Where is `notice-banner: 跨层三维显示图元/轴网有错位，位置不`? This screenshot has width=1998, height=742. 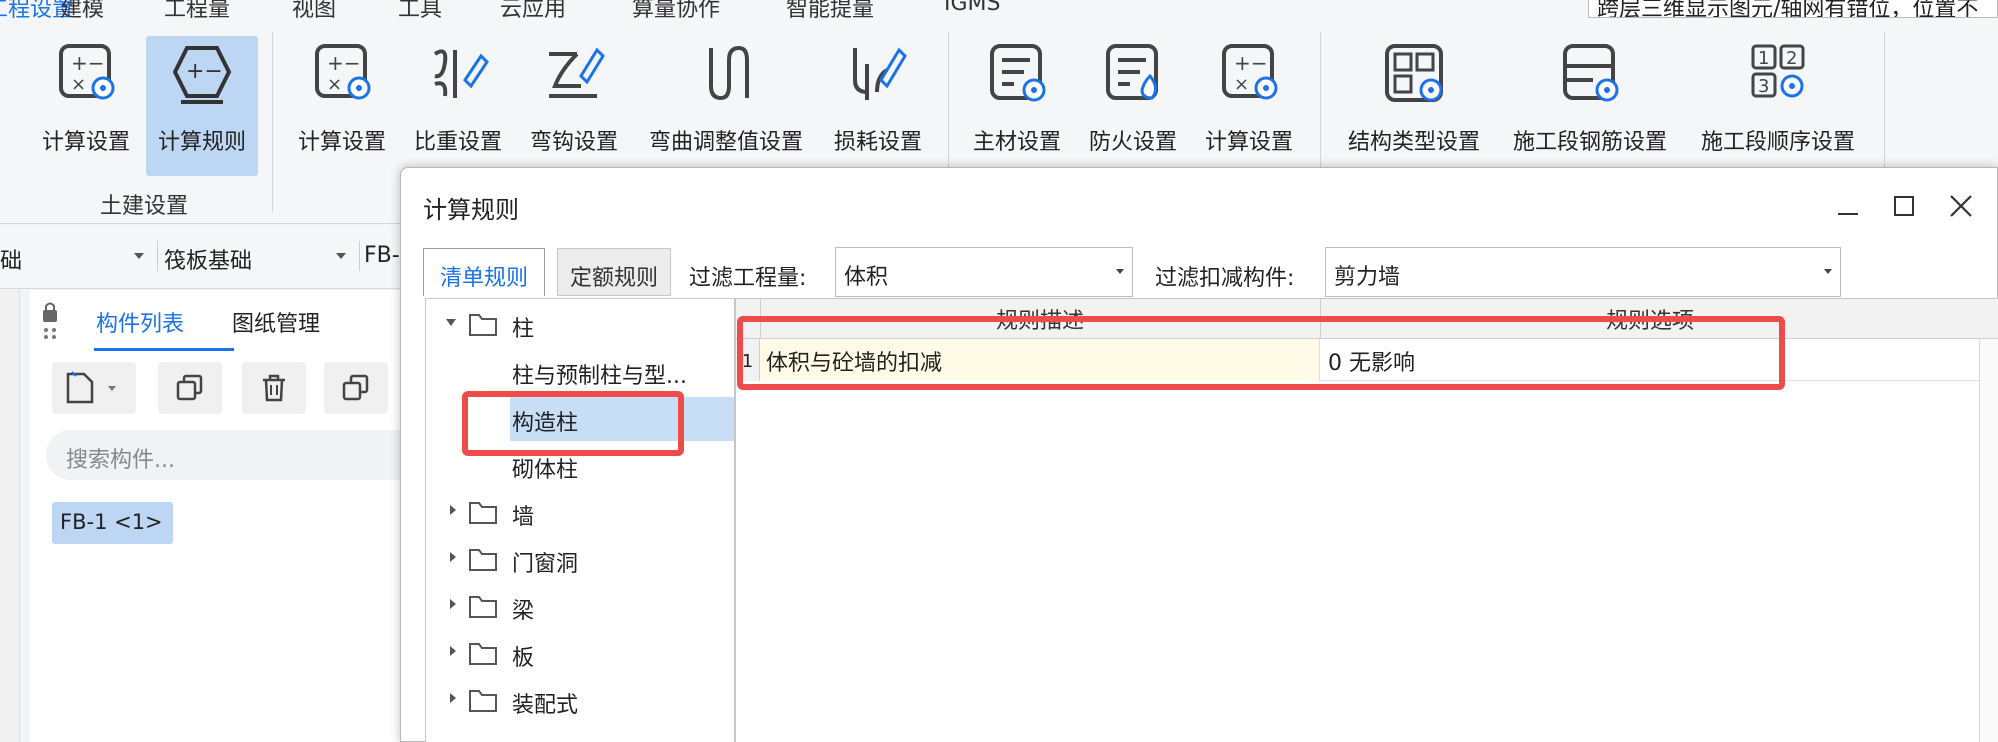 notice-banner: 跨层三维显示图元/轴网有错位，位置不 is located at coordinates (1793, 9).